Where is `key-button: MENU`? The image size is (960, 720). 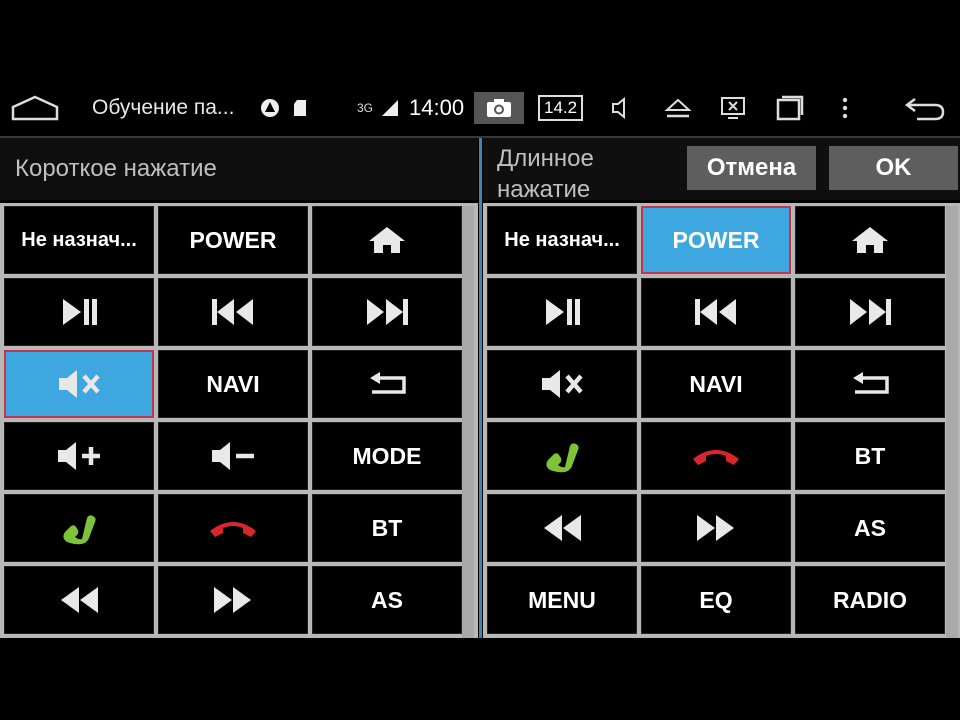 key-button: MENU is located at coordinates (562, 600).